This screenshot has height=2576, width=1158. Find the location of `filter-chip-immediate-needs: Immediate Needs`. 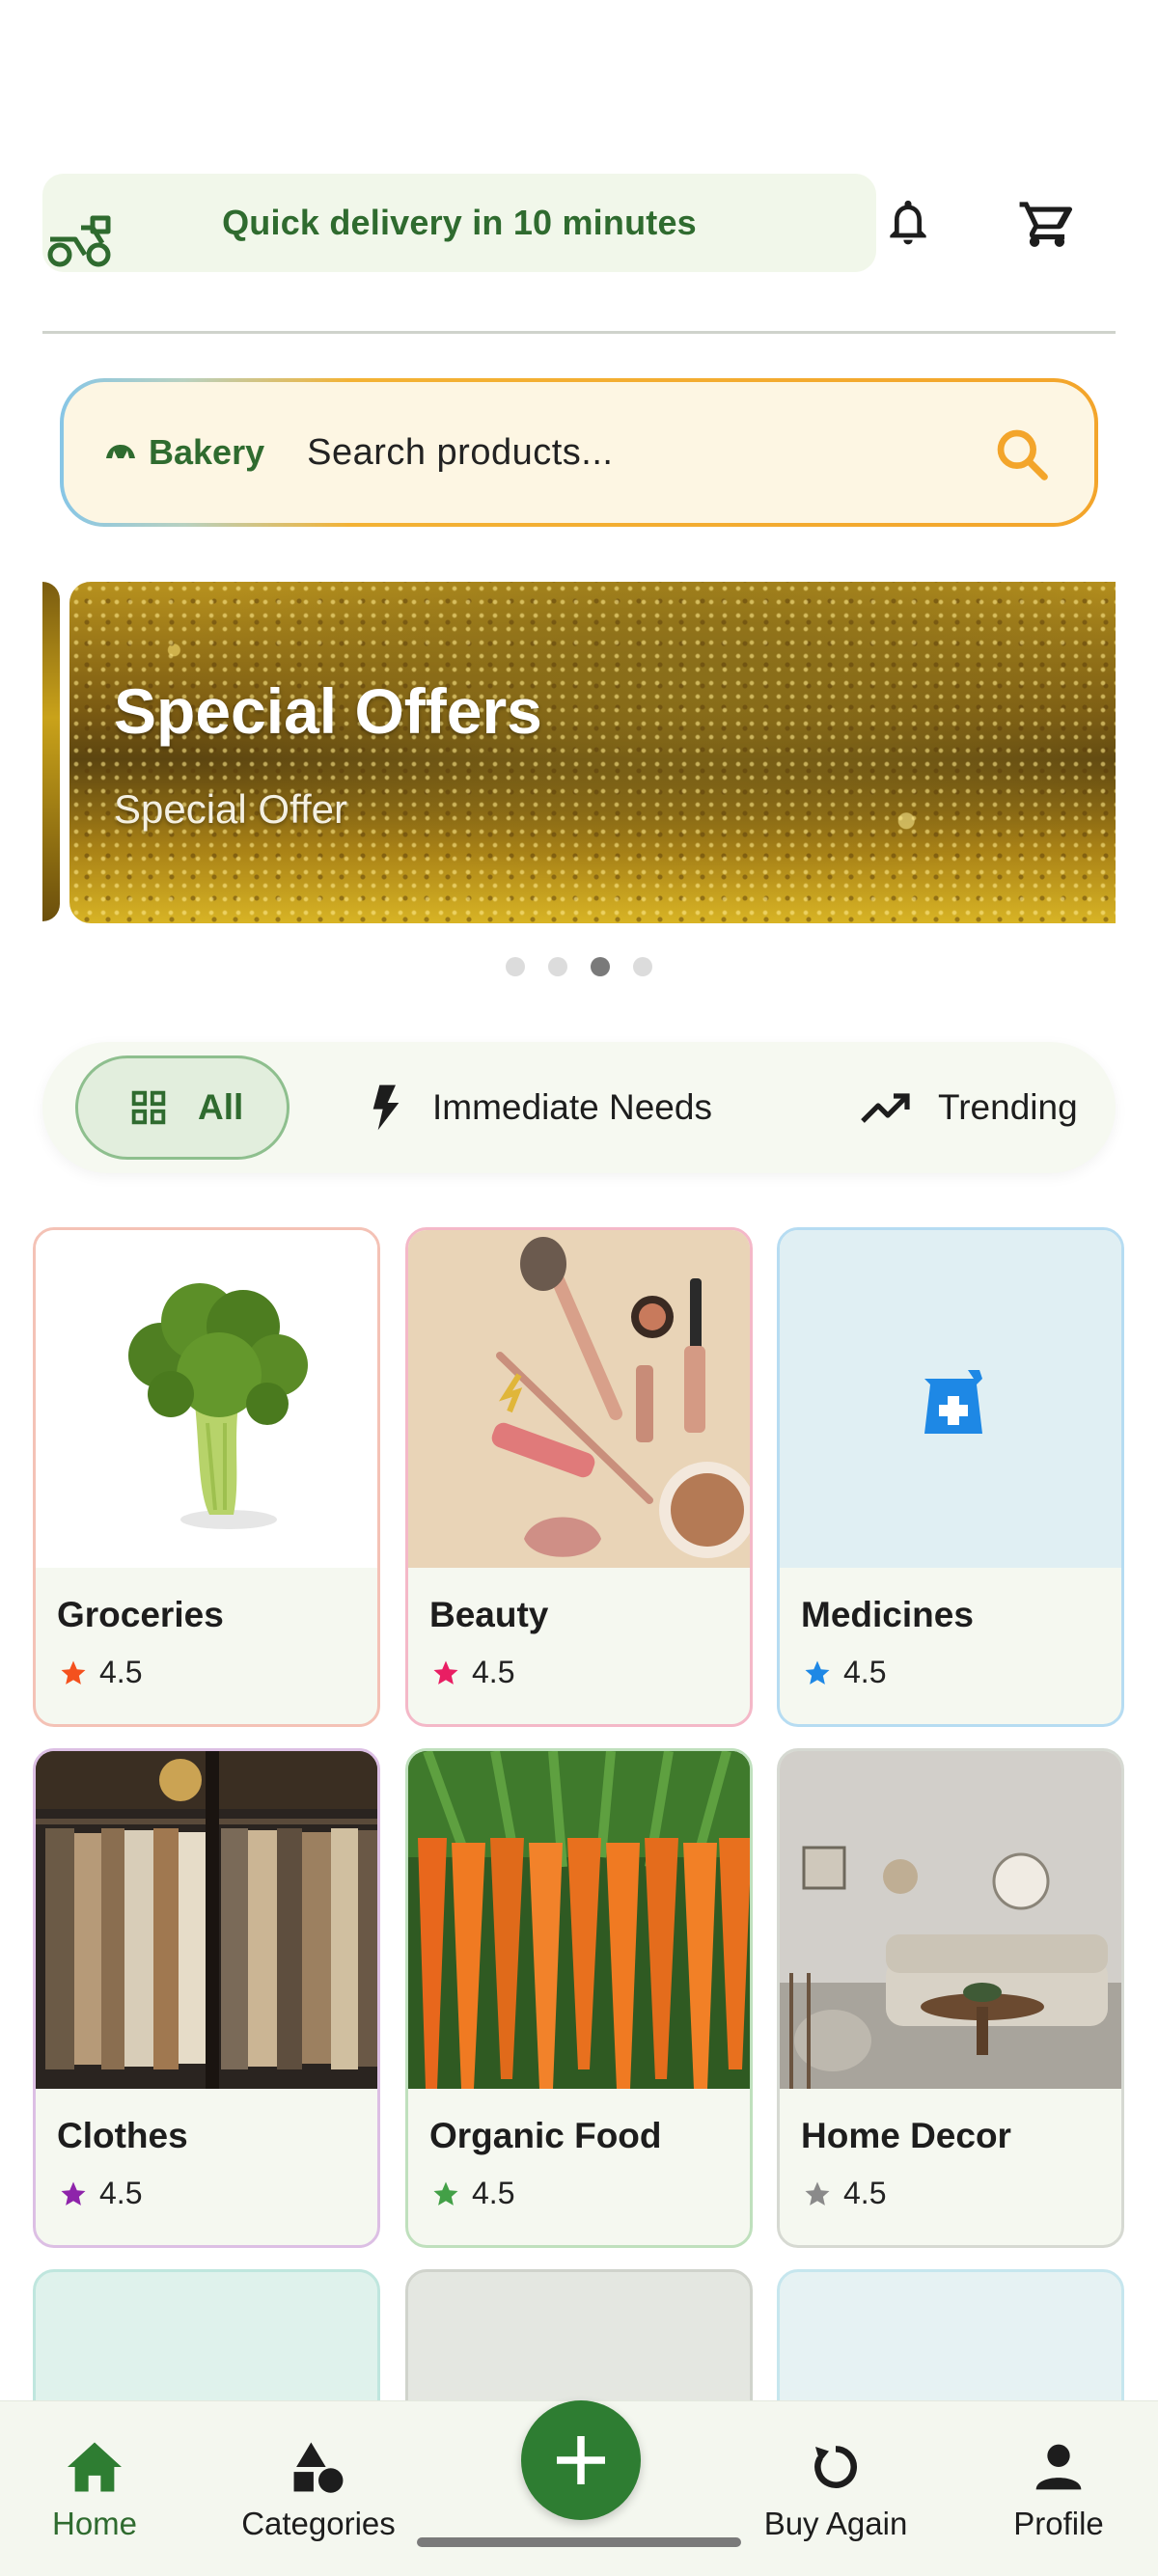

filter-chip-immediate-needs: Immediate Needs is located at coordinates (539, 1107).